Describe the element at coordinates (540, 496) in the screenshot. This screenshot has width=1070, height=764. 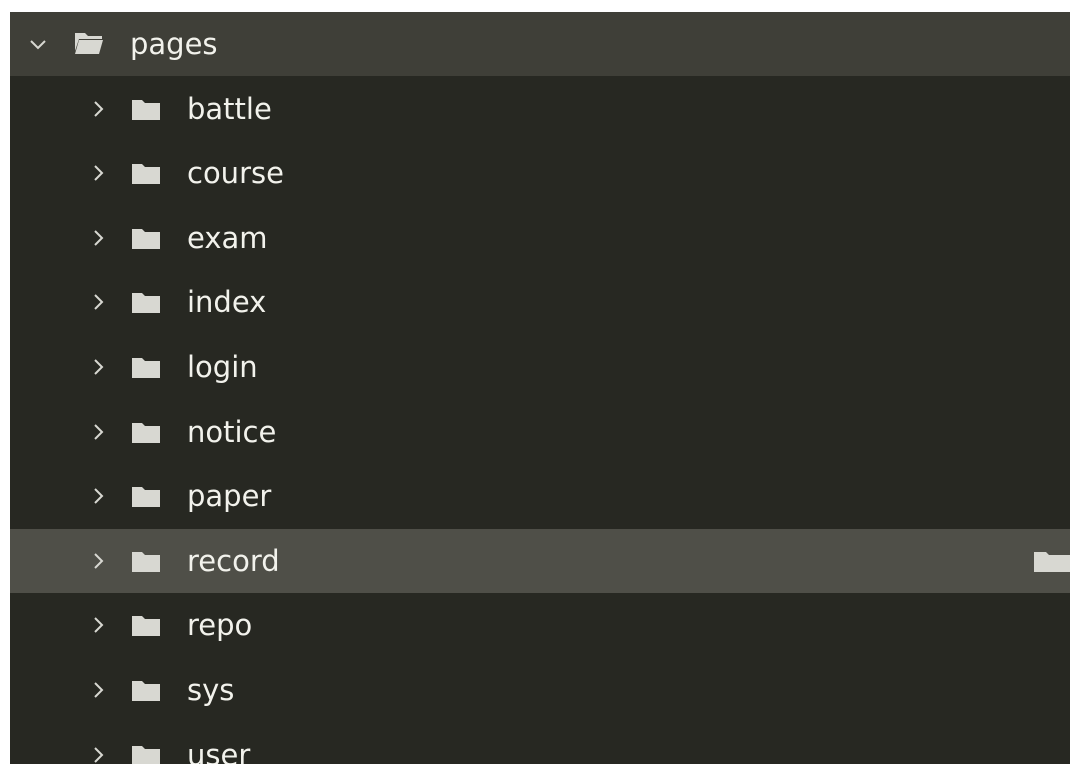
I see `tree-item-paper: paper` at that location.